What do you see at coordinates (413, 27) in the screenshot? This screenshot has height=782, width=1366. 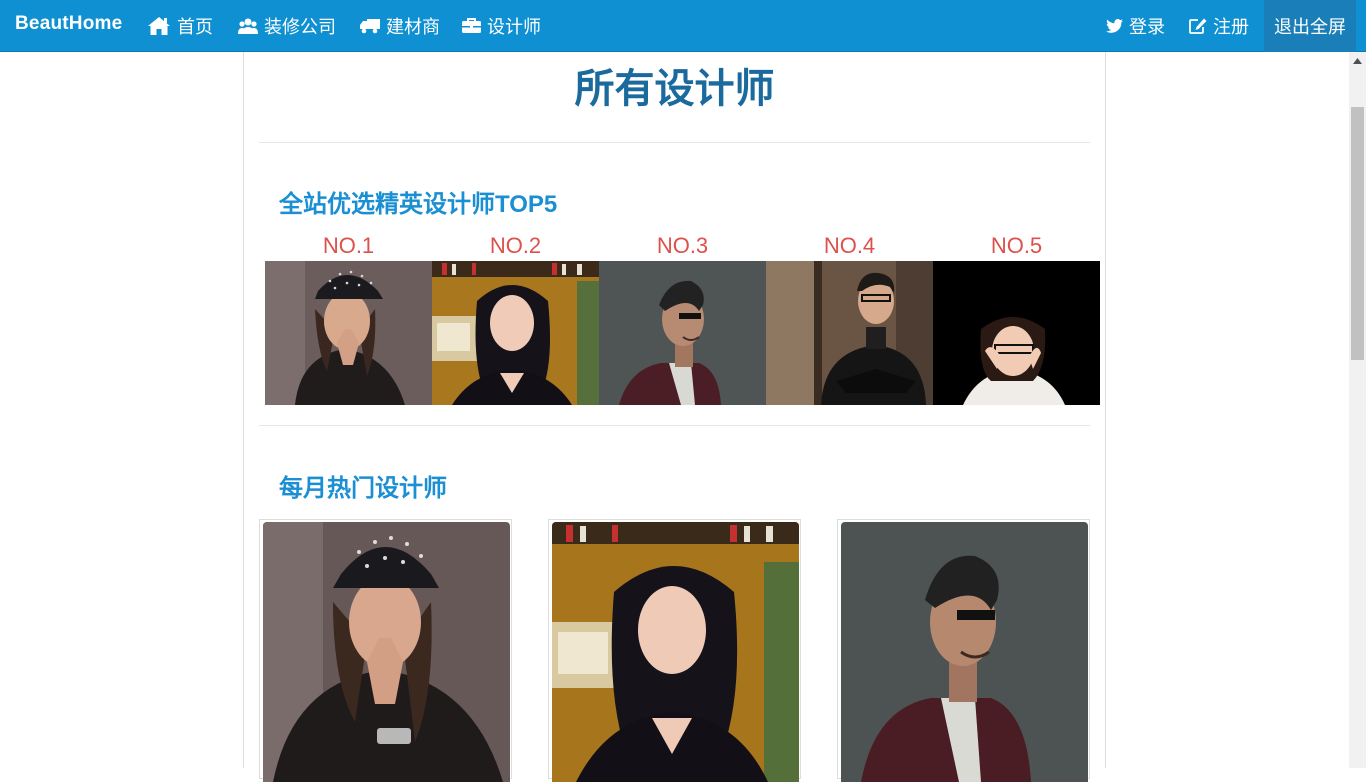 I see `nav-item-materials-supplier-label: 建材商` at bounding box center [413, 27].